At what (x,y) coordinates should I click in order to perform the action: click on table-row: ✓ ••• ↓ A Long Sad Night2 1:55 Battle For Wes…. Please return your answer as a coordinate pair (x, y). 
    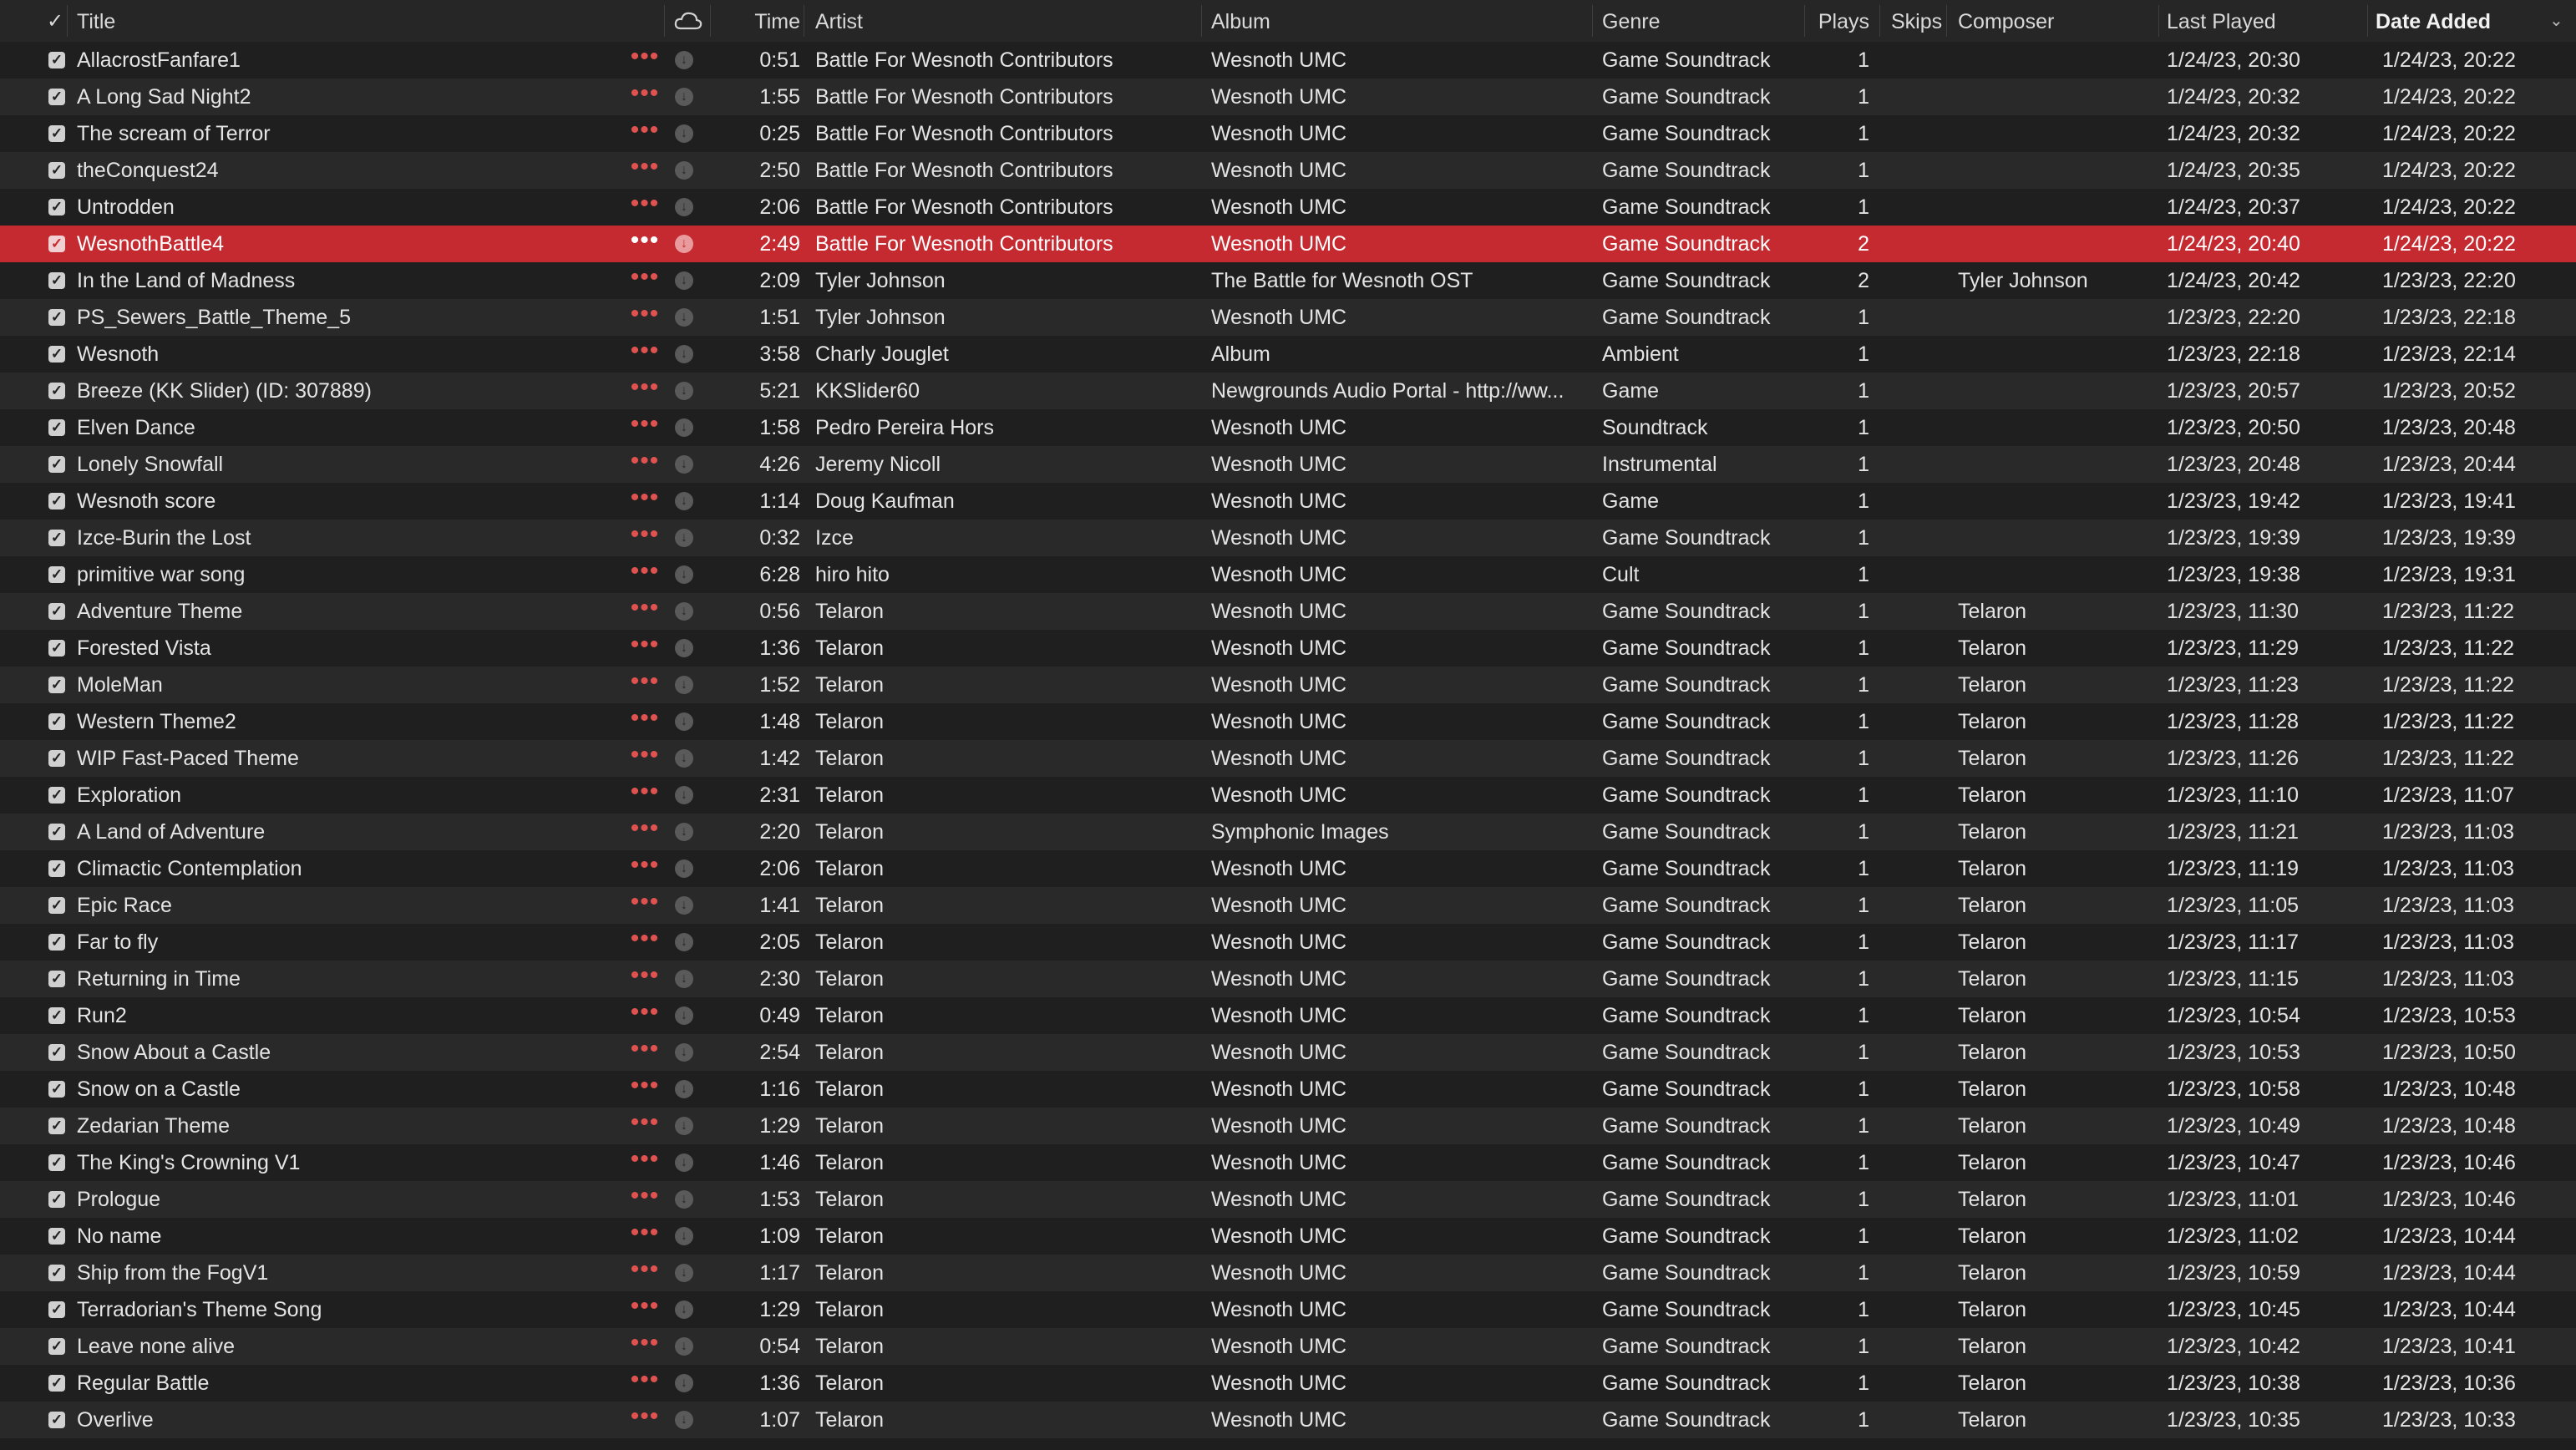
    Looking at the image, I should click on (1288, 97).